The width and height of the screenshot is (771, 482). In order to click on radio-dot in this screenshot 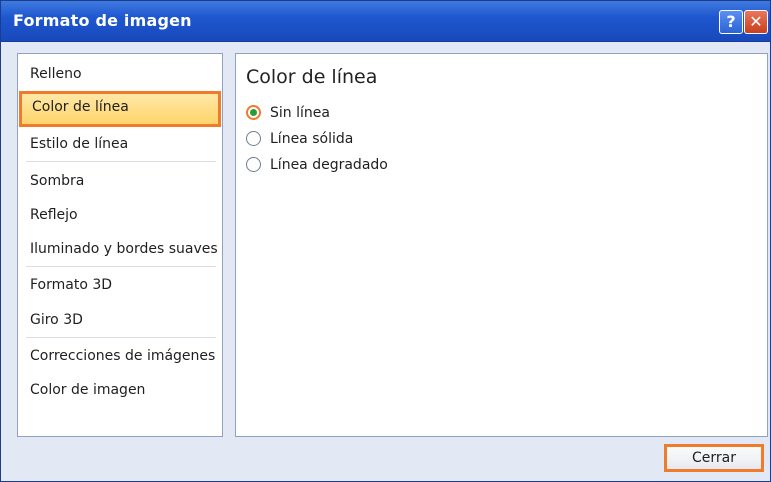, I will do `click(253, 112)`.